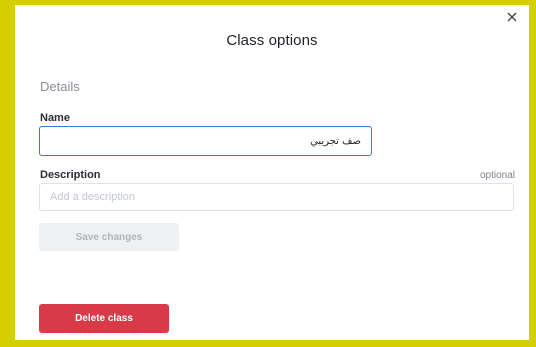 This screenshot has height=347, width=536. I want to click on save-changes-button: Save changes, so click(109, 237).